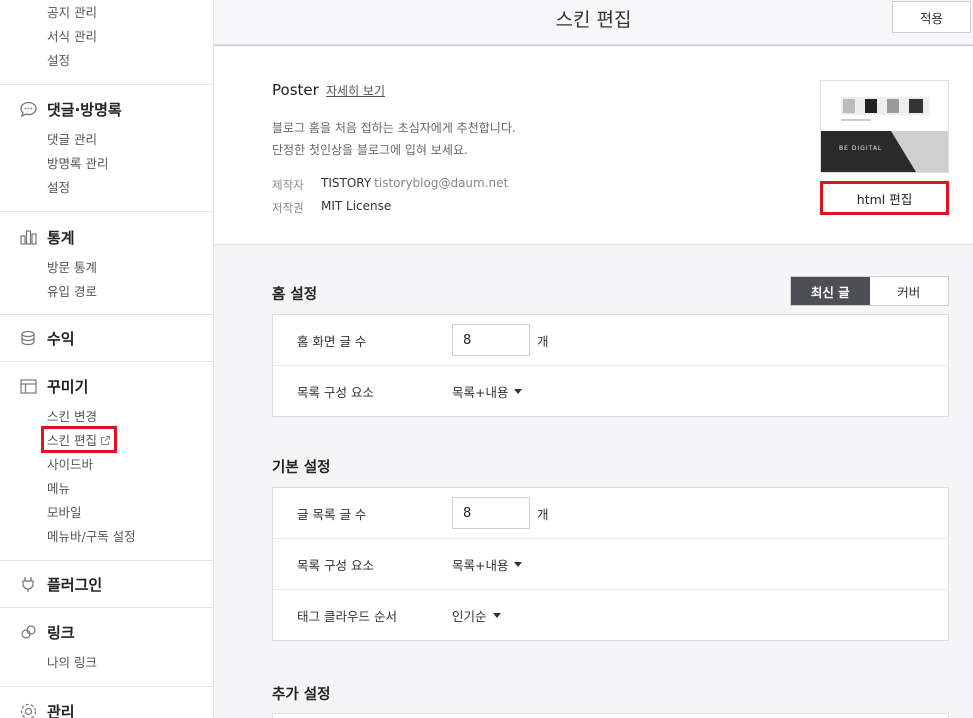 The width and height of the screenshot is (973, 718). I want to click on sidebar-item-skin-edit: 스킨 편집, so click(79, 439).